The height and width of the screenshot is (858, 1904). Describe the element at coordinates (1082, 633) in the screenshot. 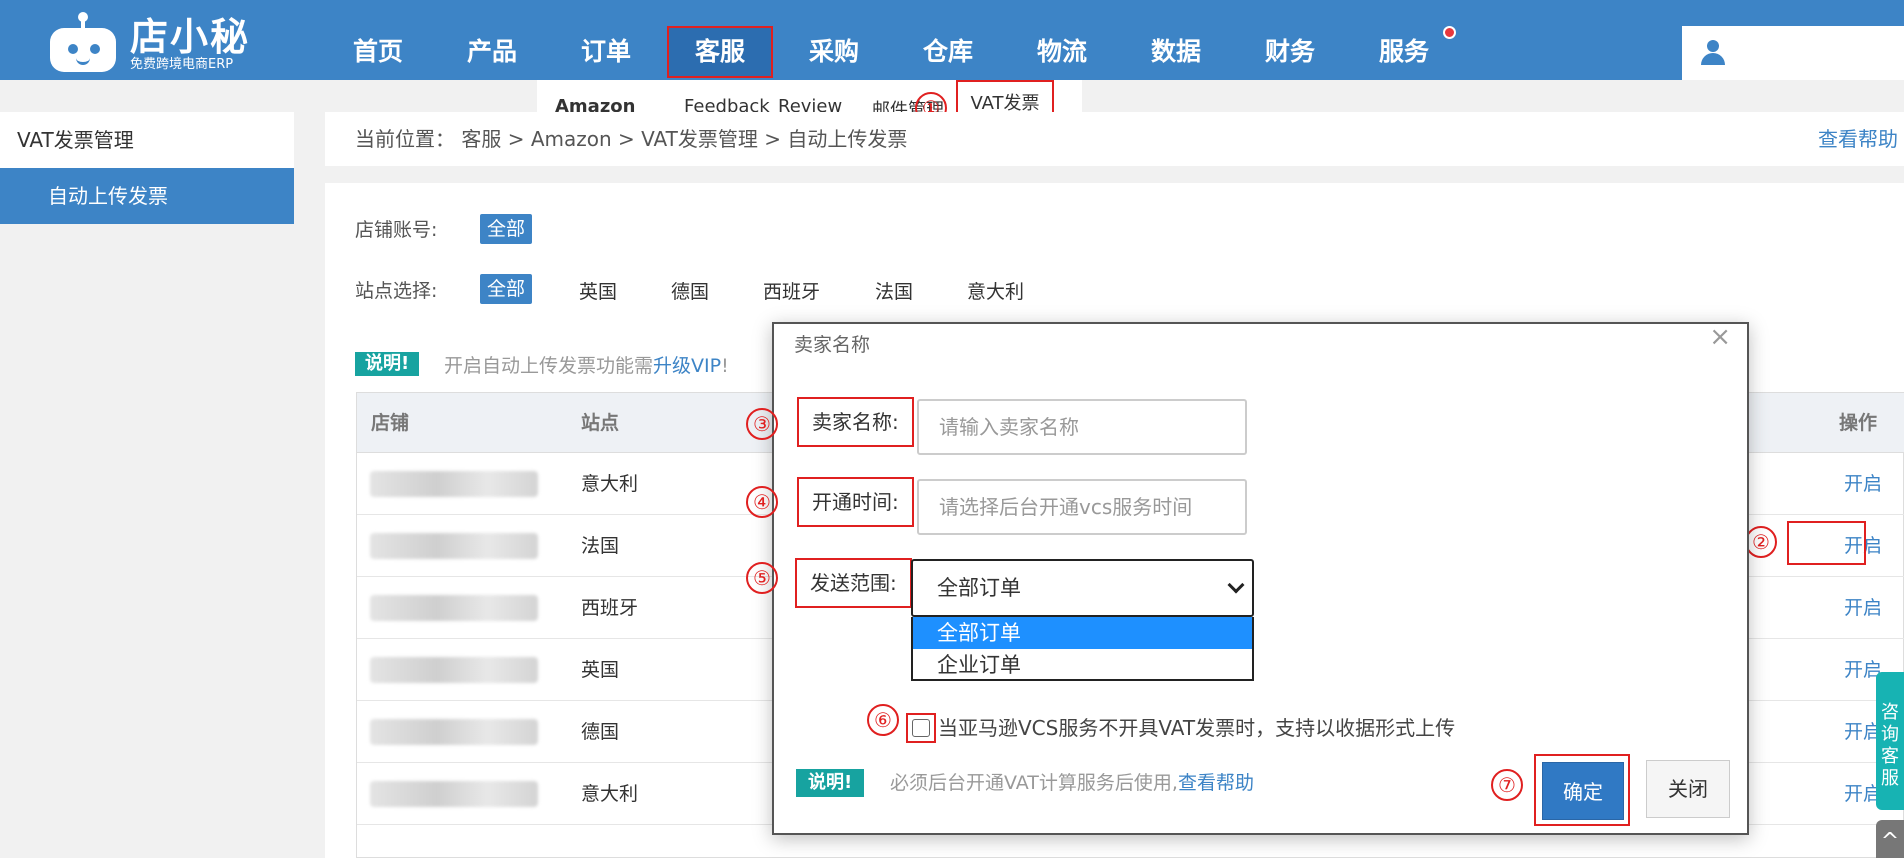

I see `option-all-orders: 全部订单` at that location.